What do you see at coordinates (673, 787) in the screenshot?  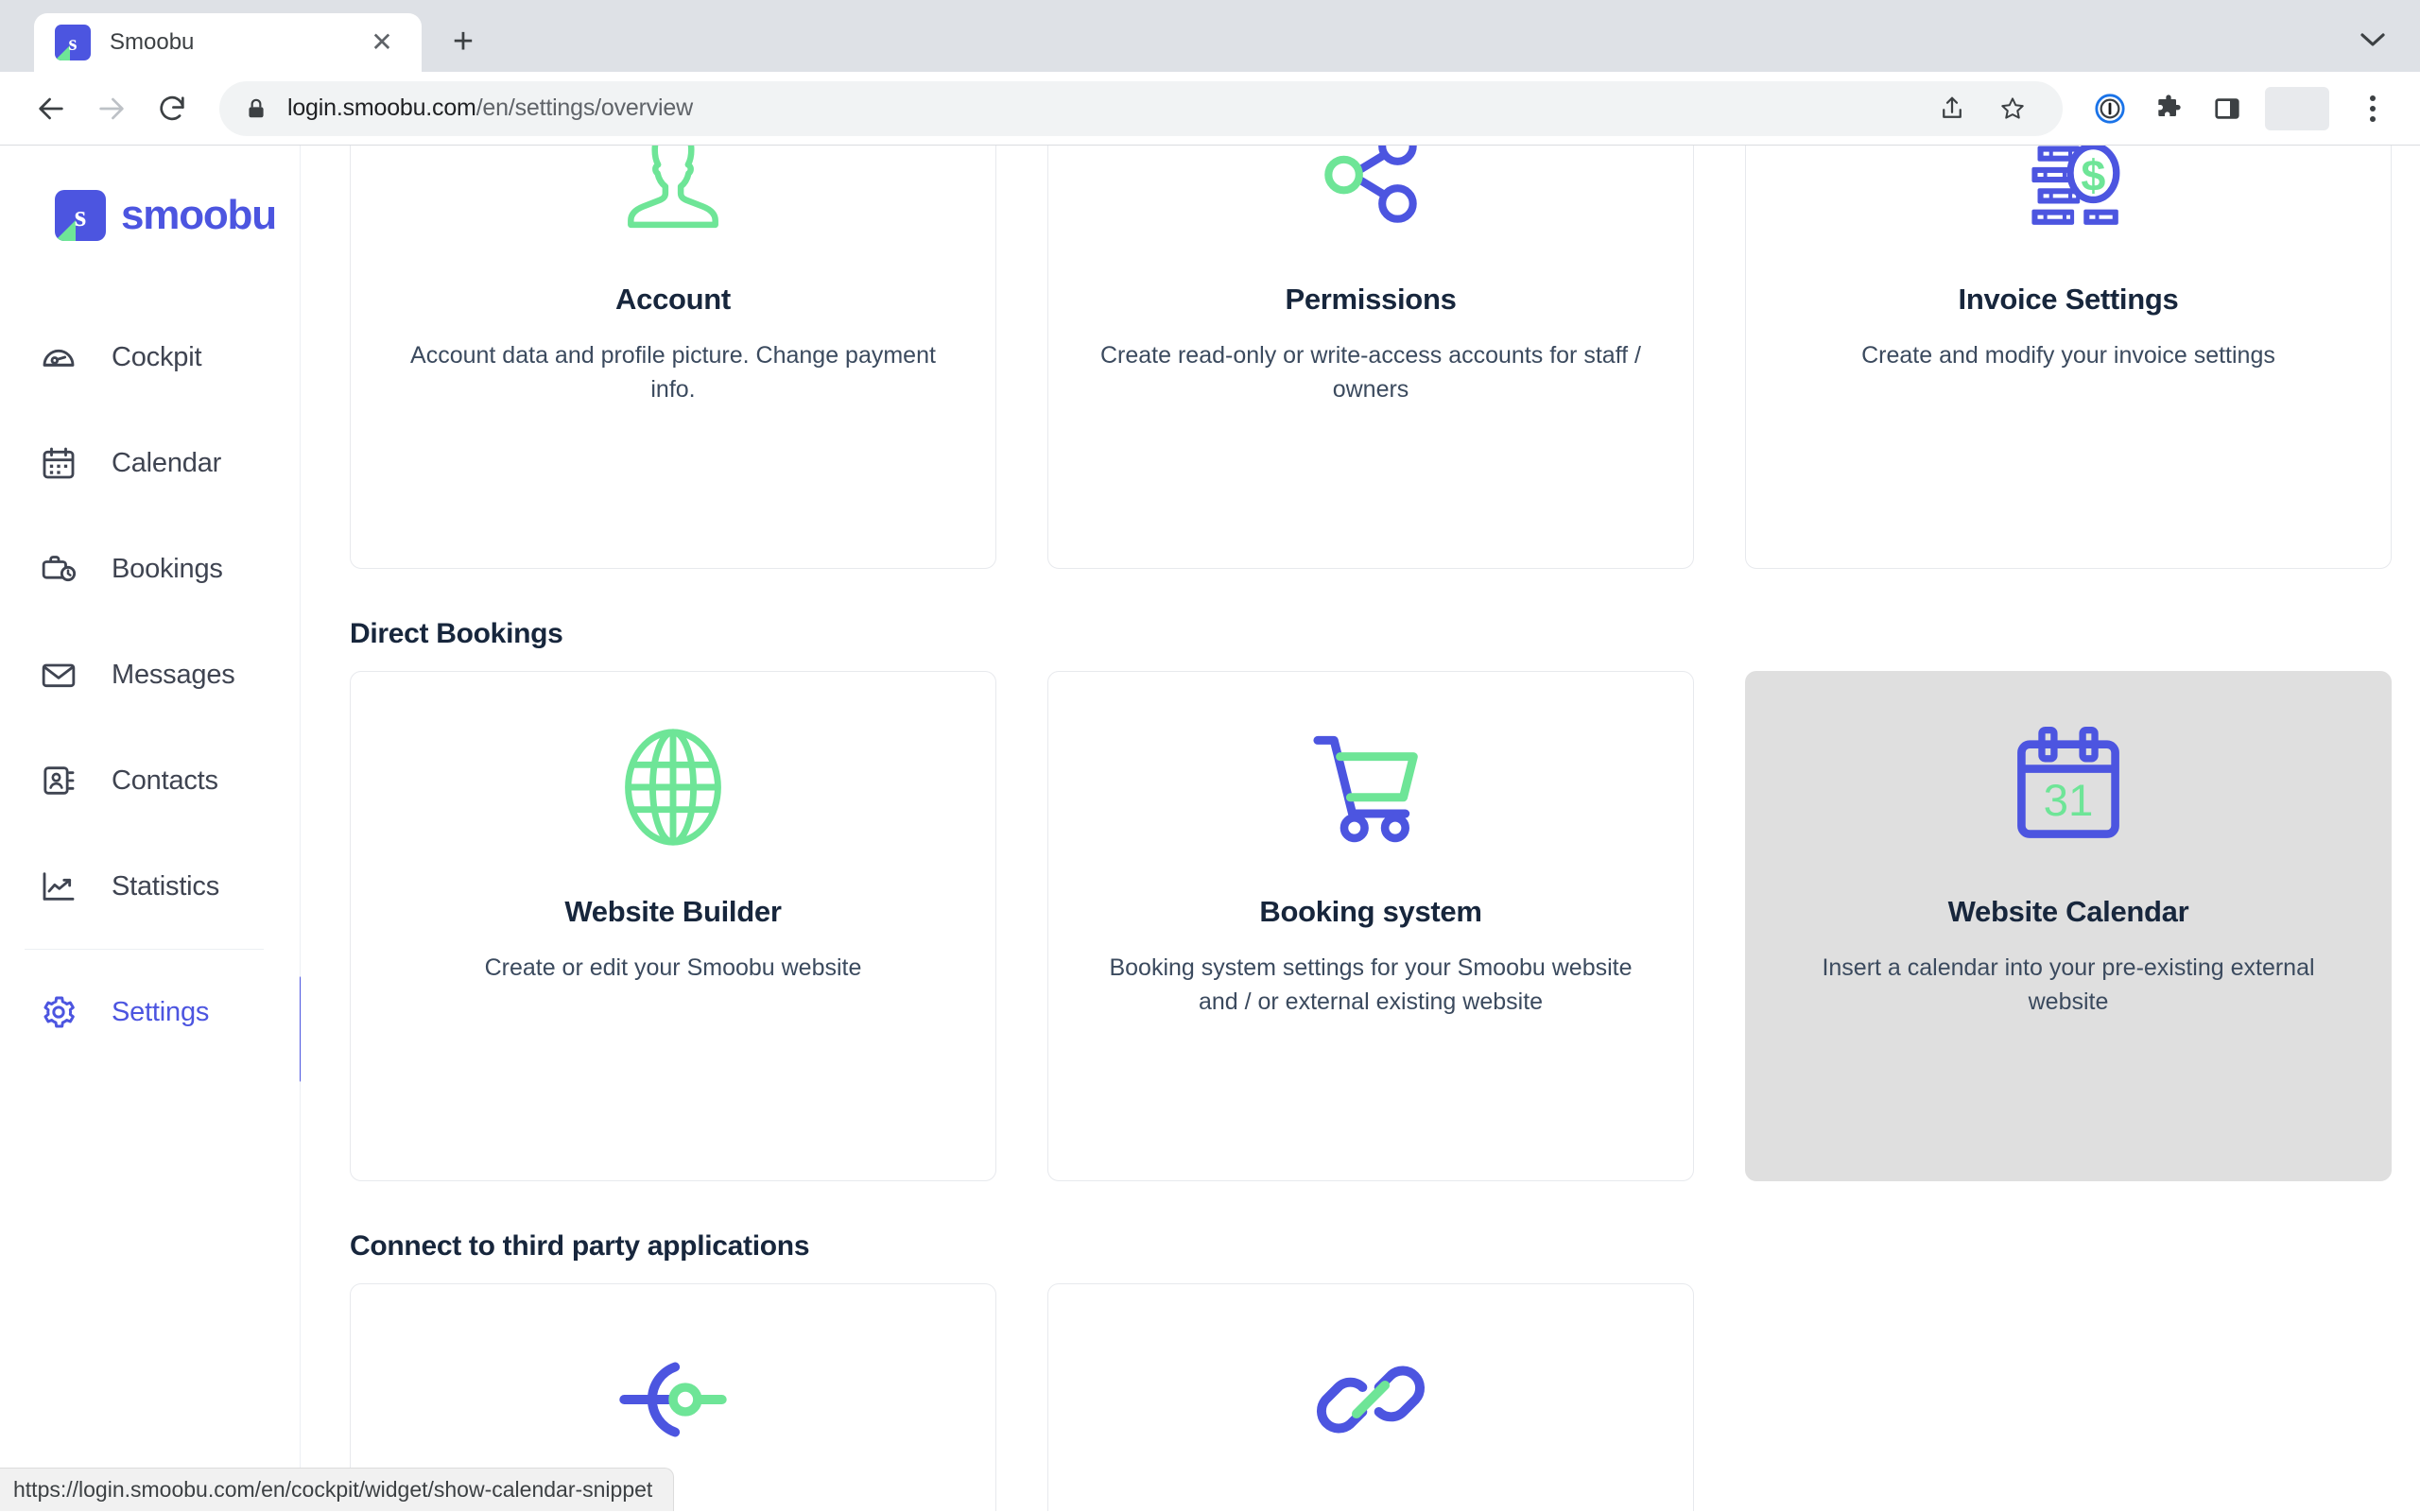 I see `globe-icon` at bounding box center [673, 787].